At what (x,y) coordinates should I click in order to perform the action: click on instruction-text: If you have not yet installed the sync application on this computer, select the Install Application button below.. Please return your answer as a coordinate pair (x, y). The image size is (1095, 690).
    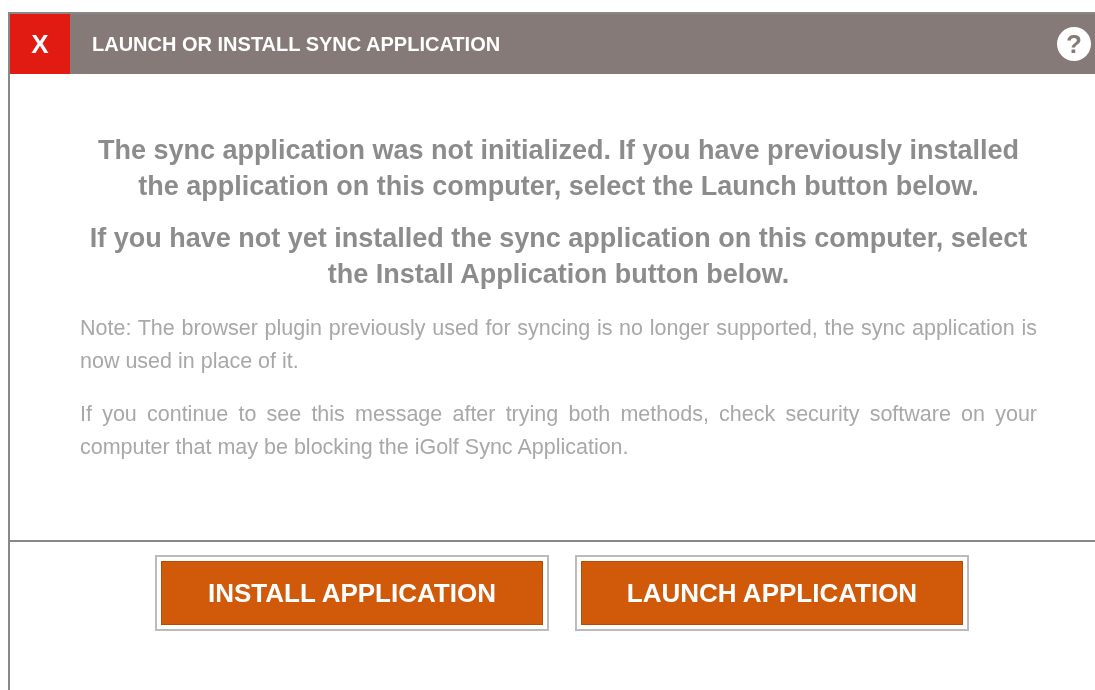
    Looking at the image, I should click on (558, 256).